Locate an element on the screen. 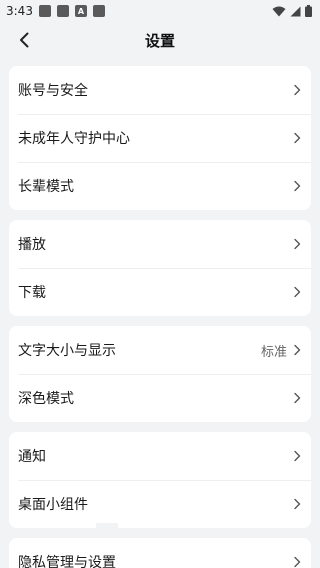 The height and width of the screenshot is (568, 320). chevron-left-icon is located at coordinates (24, 40).